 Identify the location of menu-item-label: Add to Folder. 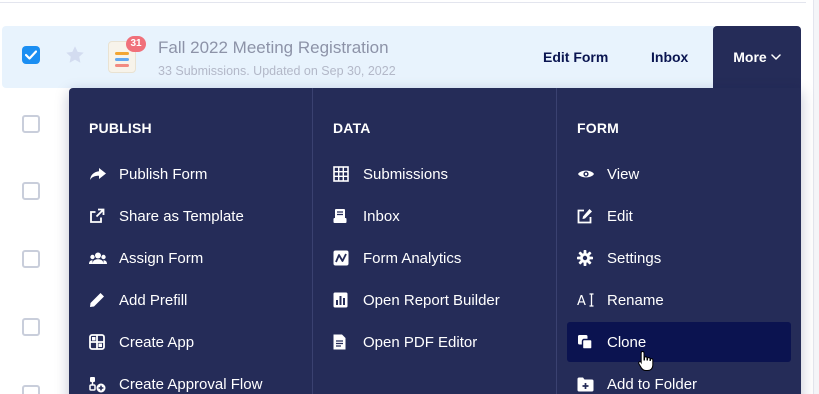
(652, 384).